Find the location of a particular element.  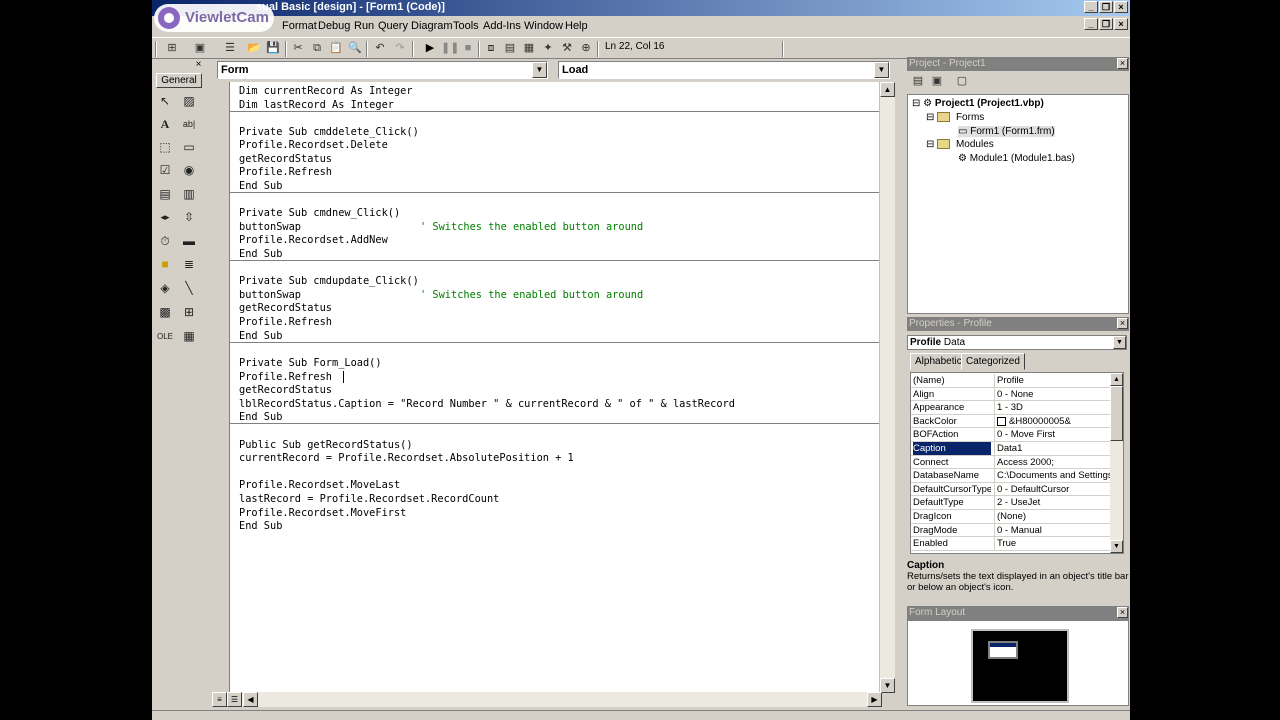

menu-tools: Tools is located at coordinates (466, 26).